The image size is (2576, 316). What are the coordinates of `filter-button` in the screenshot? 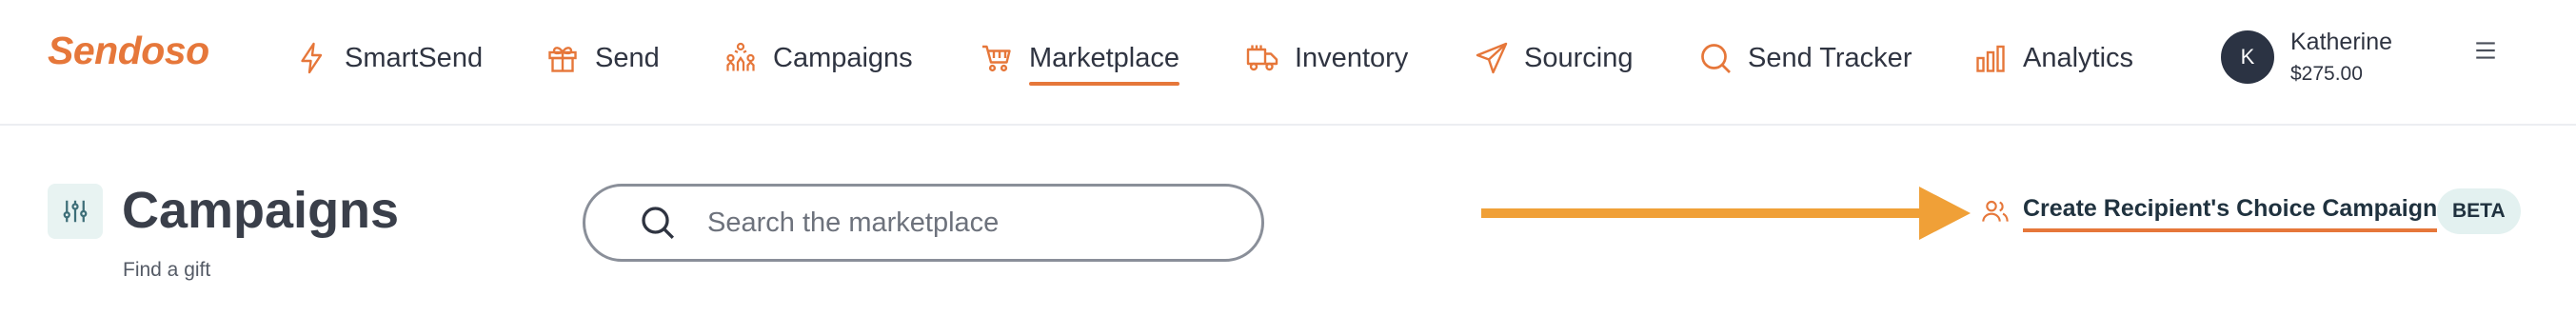 It's located at (75, 211).